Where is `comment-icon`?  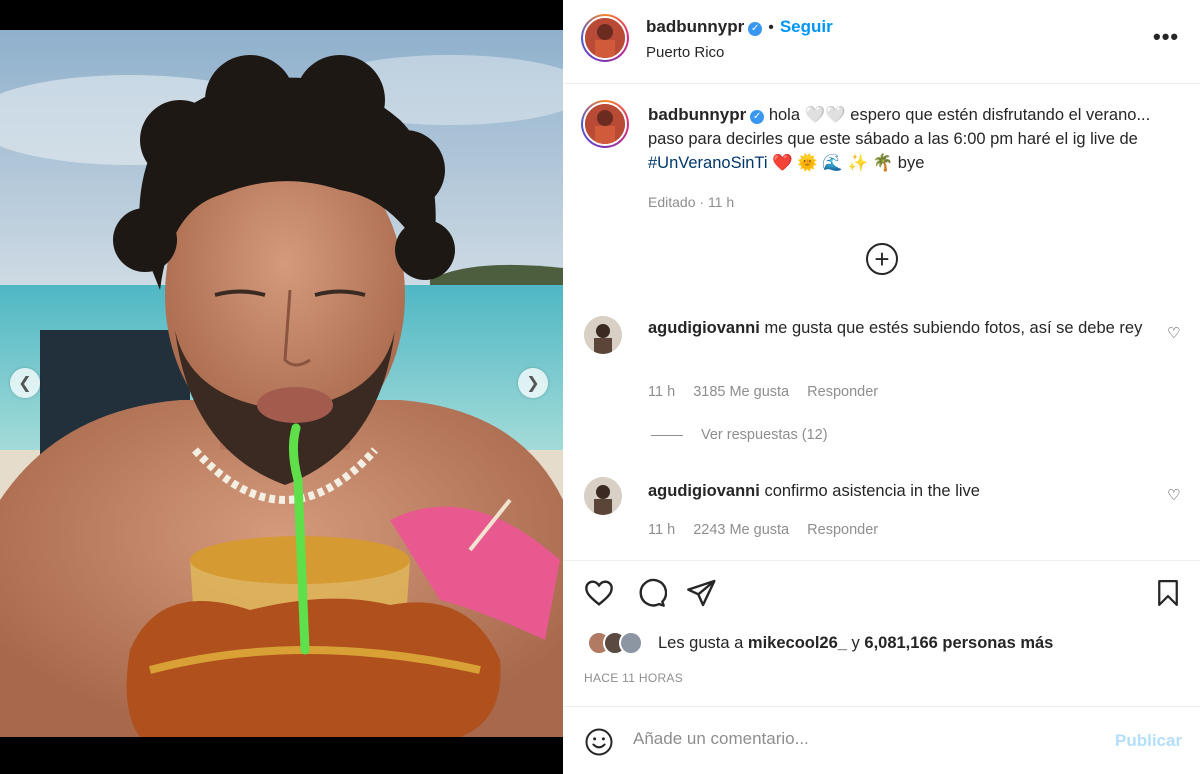
comment-icon is located at coordinates (651, 593).